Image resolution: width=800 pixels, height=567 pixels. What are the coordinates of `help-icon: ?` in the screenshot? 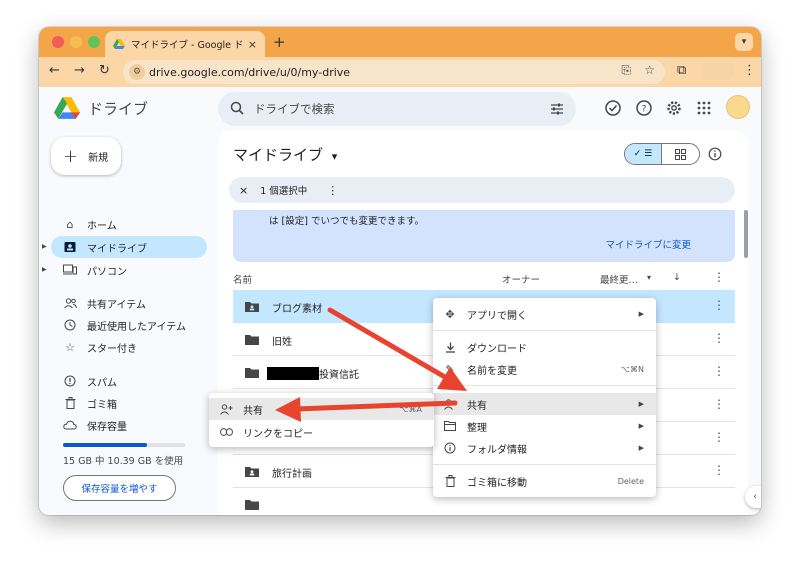 It's located at (644, 108).